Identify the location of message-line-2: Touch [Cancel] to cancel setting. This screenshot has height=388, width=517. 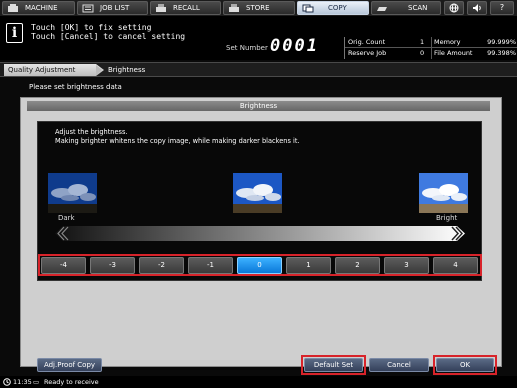
(108, 36).